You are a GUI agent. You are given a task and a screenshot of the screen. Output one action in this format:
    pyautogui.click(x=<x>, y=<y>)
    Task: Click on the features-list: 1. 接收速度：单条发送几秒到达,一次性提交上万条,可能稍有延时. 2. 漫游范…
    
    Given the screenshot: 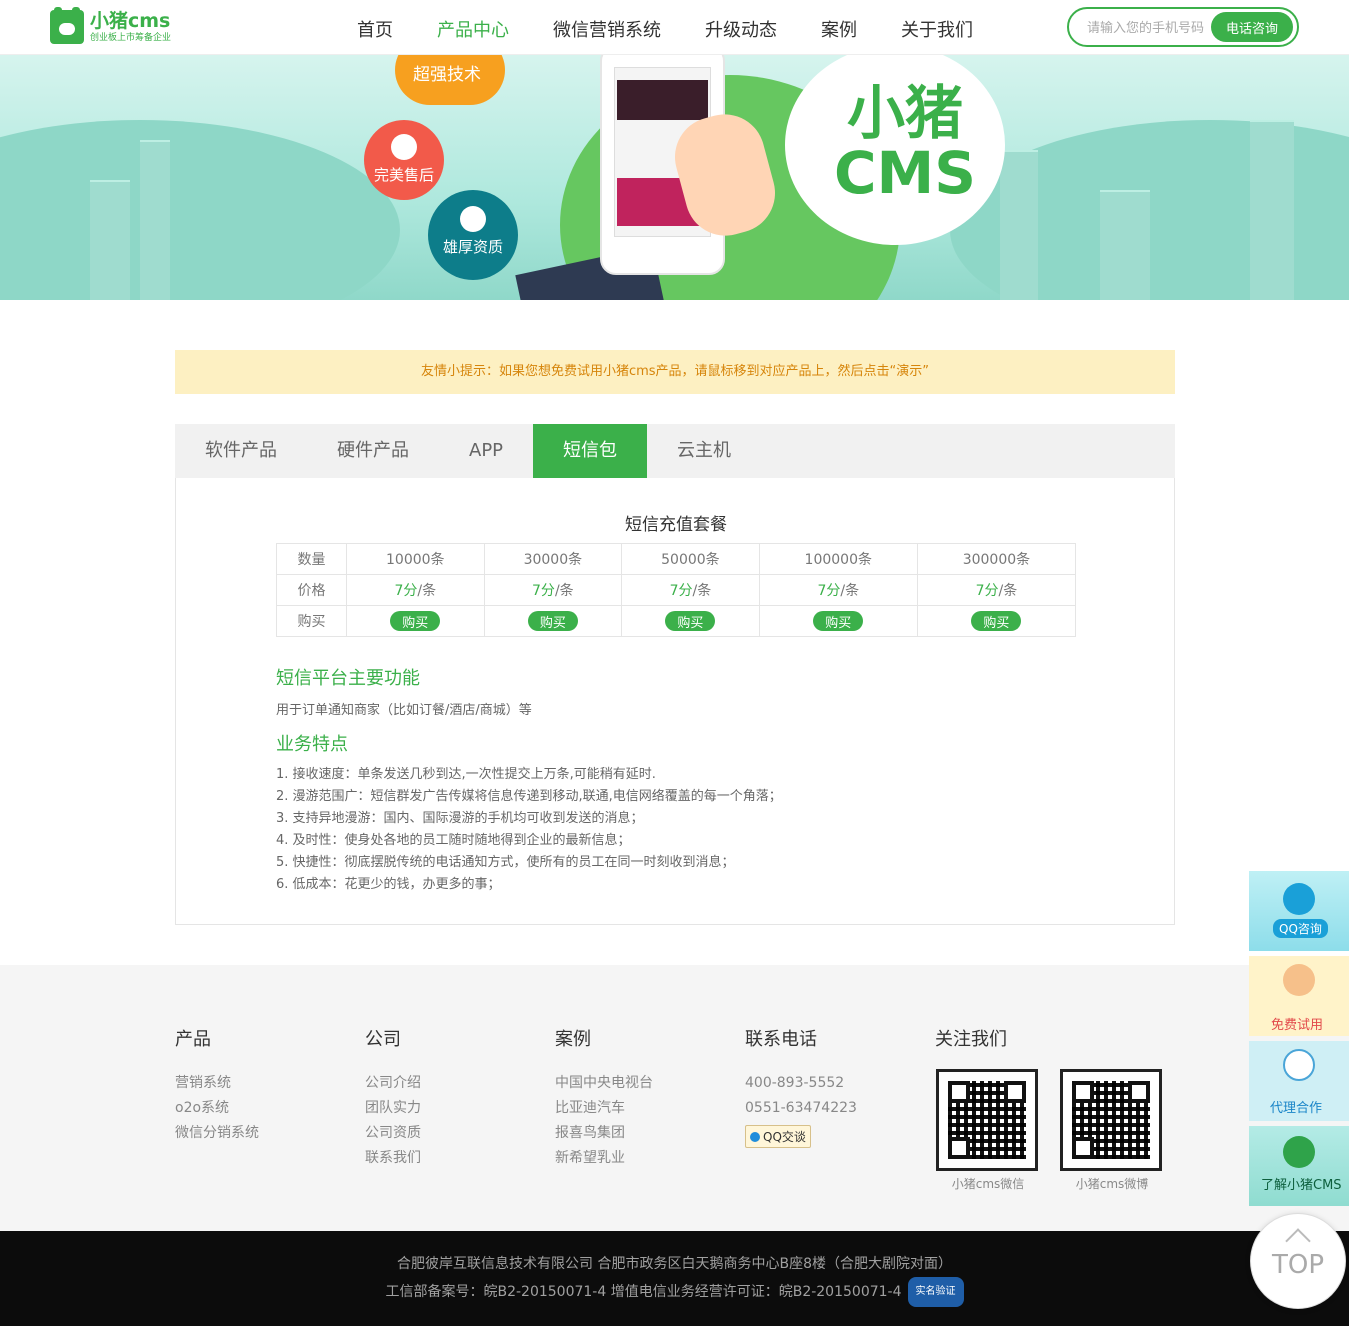 What is the action you would take?
    pyautogui.click(x=529, y=830)
    